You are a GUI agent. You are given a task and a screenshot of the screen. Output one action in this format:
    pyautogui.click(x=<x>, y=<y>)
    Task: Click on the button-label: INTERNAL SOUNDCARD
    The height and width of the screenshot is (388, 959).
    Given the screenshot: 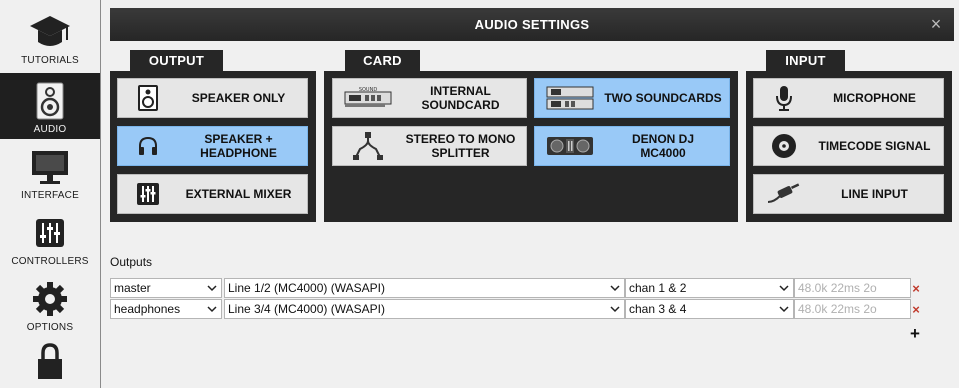 What is the action you would take?
    pyautogui.click(x=460, y=98)
    